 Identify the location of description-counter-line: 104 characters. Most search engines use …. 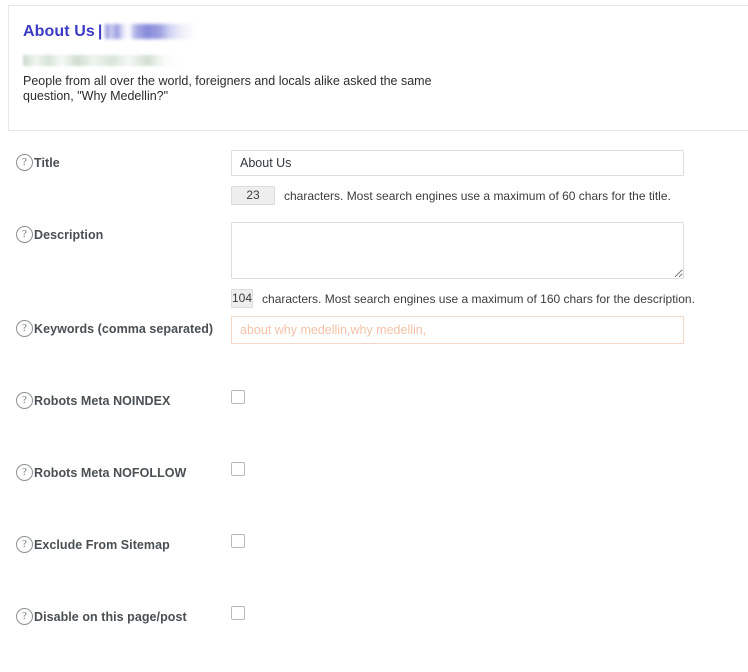
(463, 298).